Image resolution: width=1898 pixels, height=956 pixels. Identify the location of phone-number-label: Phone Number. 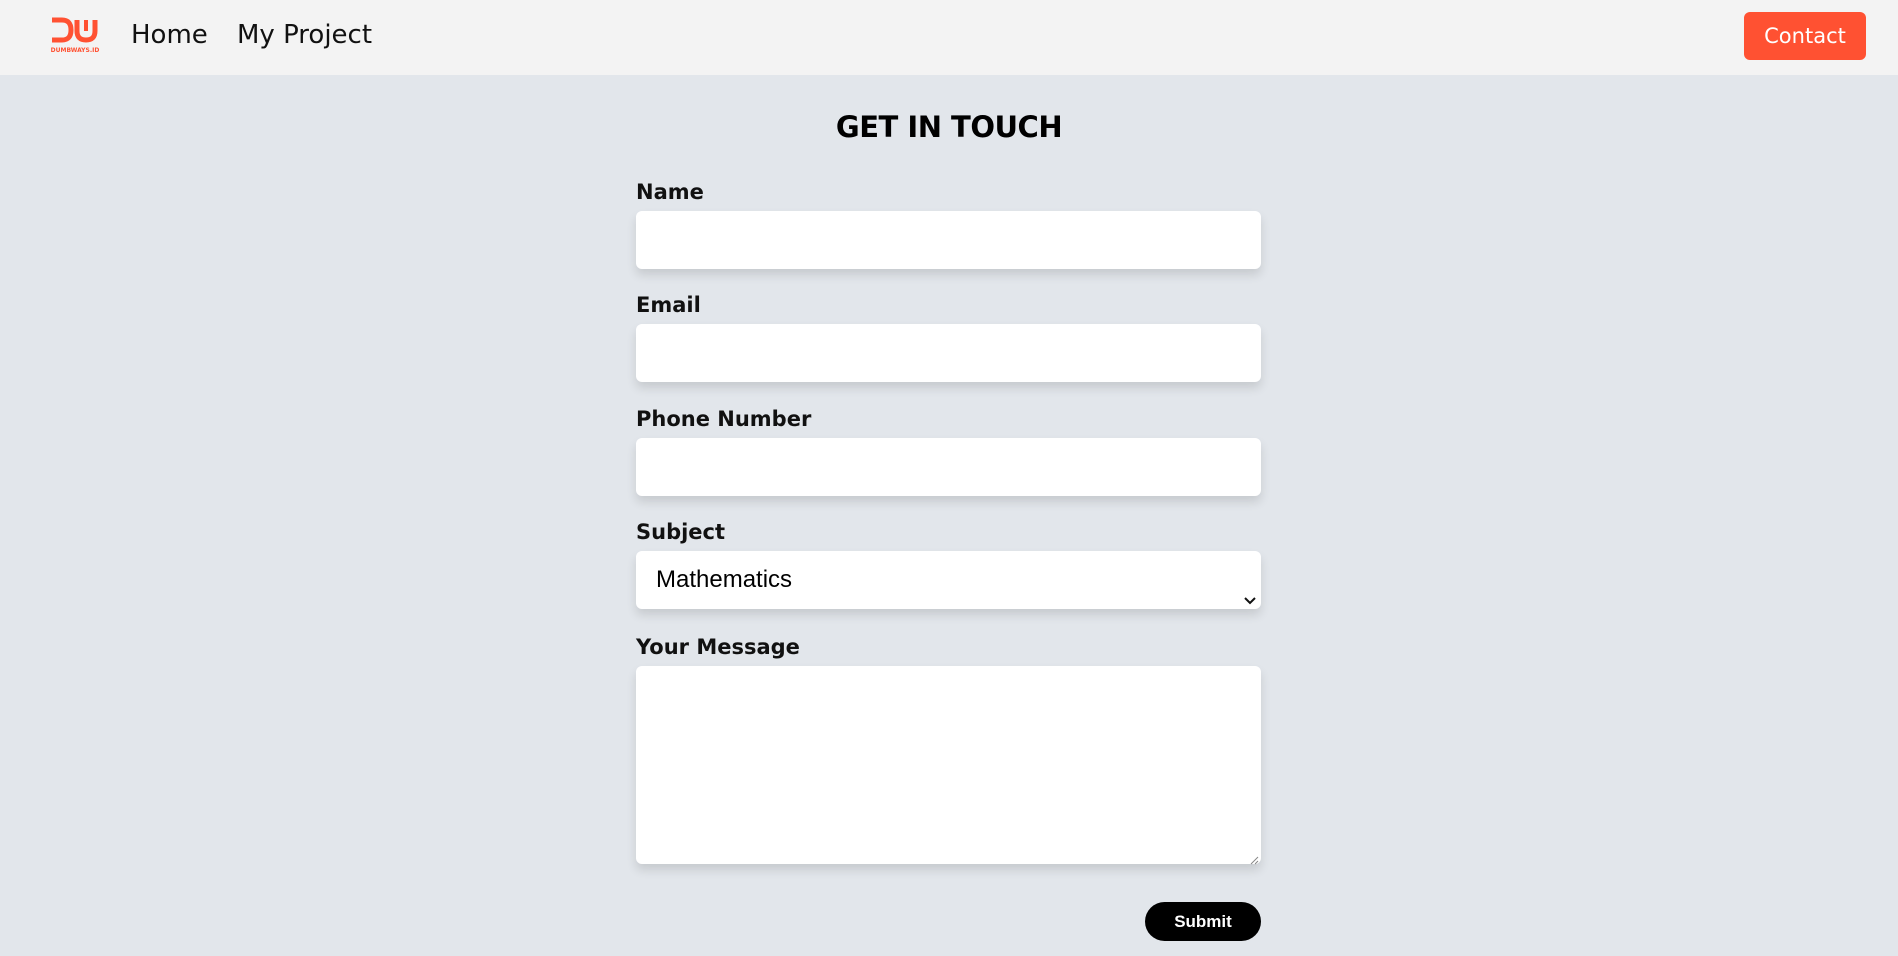
(724, 419).